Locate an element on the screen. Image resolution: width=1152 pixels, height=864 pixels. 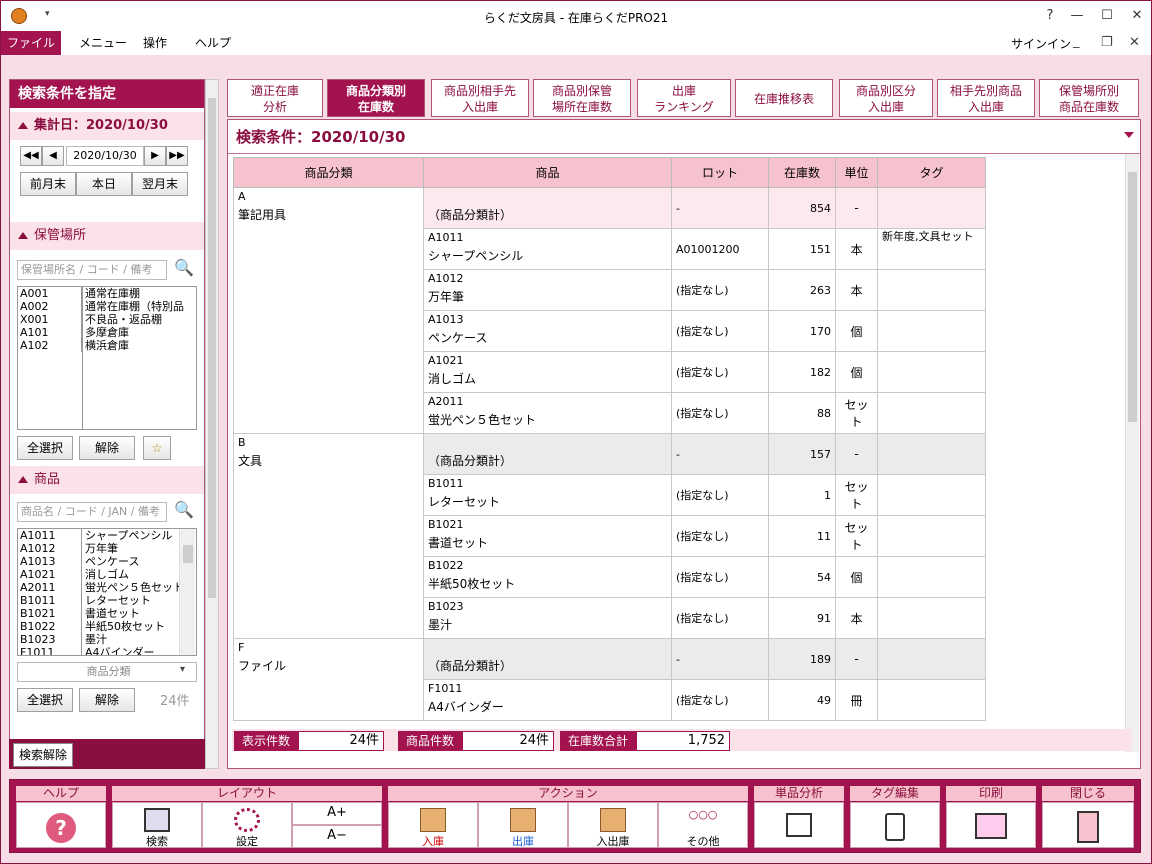
product-name: ペンケース is located at coordinates (112, 561).